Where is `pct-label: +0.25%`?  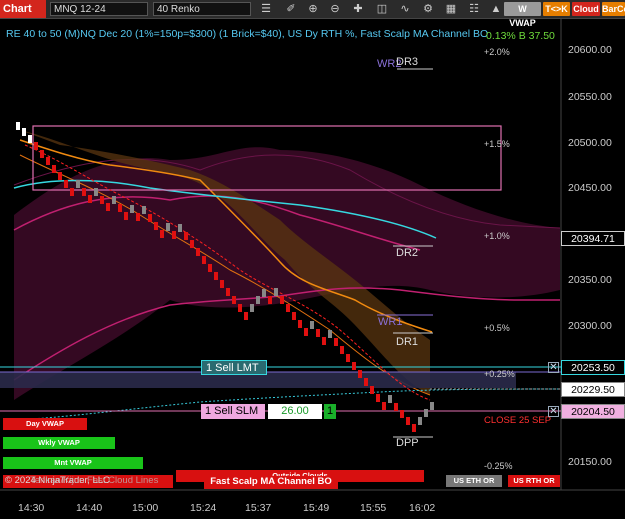
pct-label: +0.25% is located at coordinates (499, 374).